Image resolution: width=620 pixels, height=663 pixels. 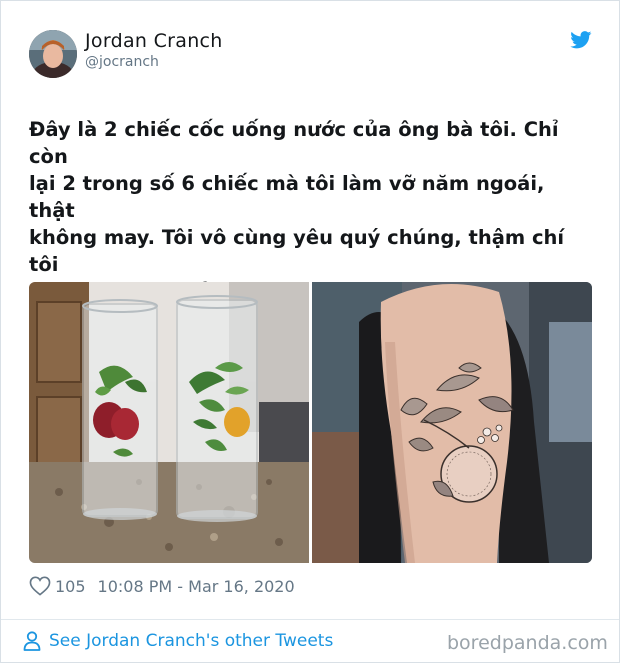 I want to click on footer-divider, so click(x=310, y=619).